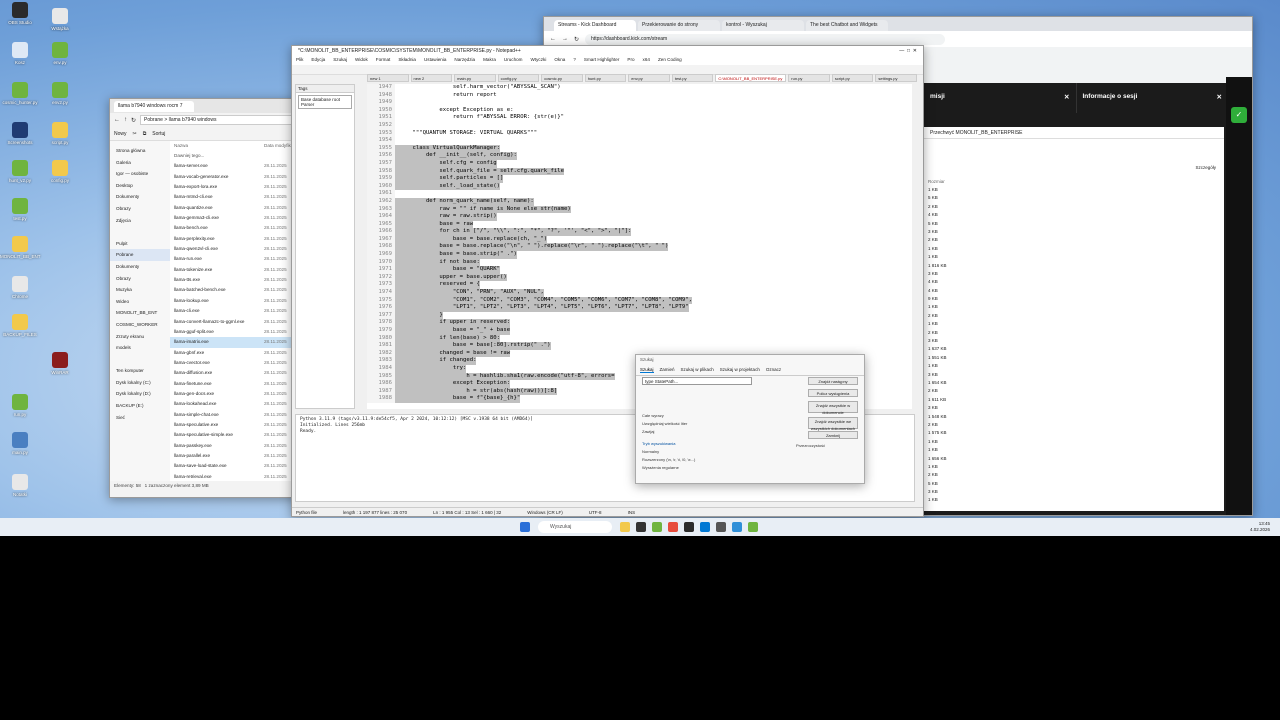 Image resolution: width=1280 pixels, height=720 pixels. Describe the element at coordinates (135, 134) in the screenshot. I see `cut-icon: ✂` at that location.